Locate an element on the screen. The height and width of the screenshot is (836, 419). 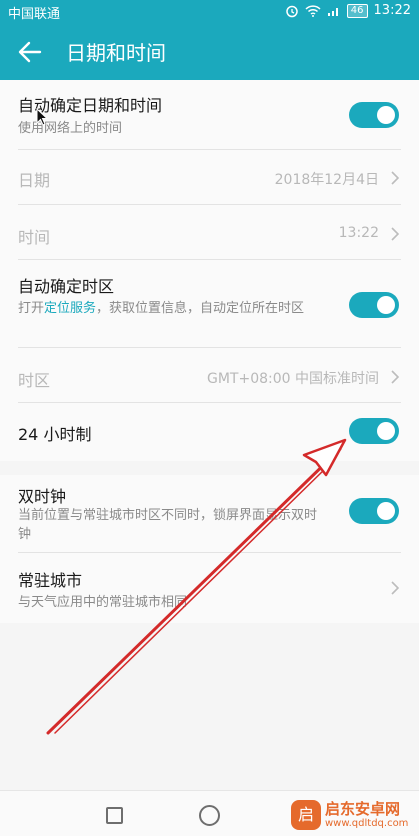
row-auto-timezone: 自动确定时区 打开定位服务，获取位置信息，自动定位所在时区 is located at coordinates (209, 304).